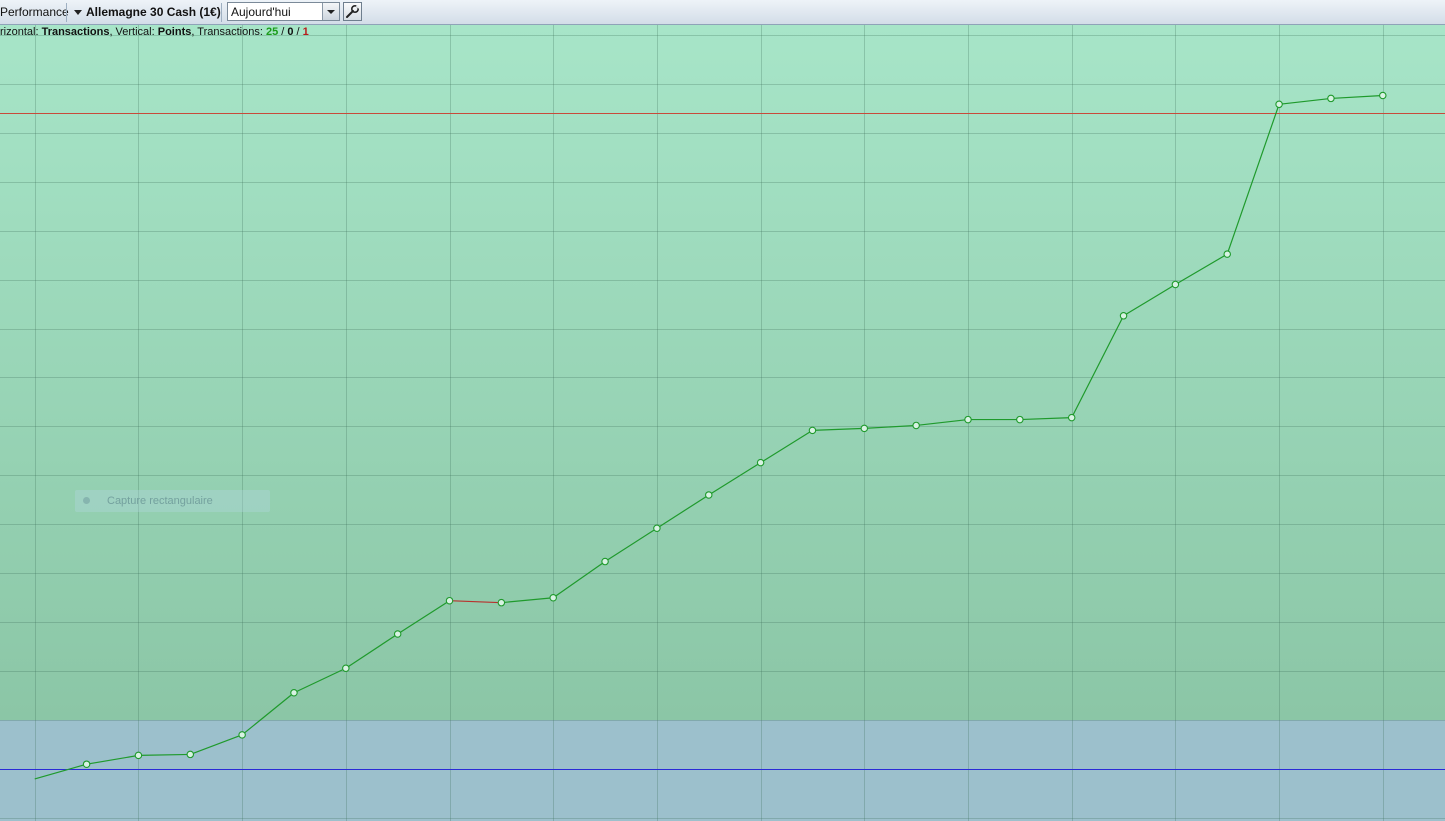 The height and width of the screenshot is (821, 1445). Describe the element at coordinates (174, 32) in the screenshot. I see `vertical-axis-value: Points` at that location.